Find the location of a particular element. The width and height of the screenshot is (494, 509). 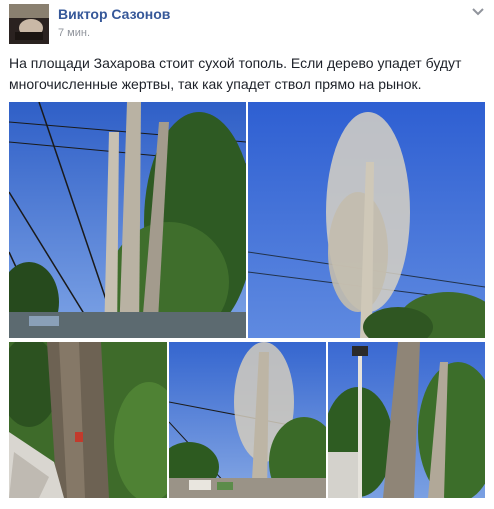

chevron-down-icon is located at coordinates (478, 12).